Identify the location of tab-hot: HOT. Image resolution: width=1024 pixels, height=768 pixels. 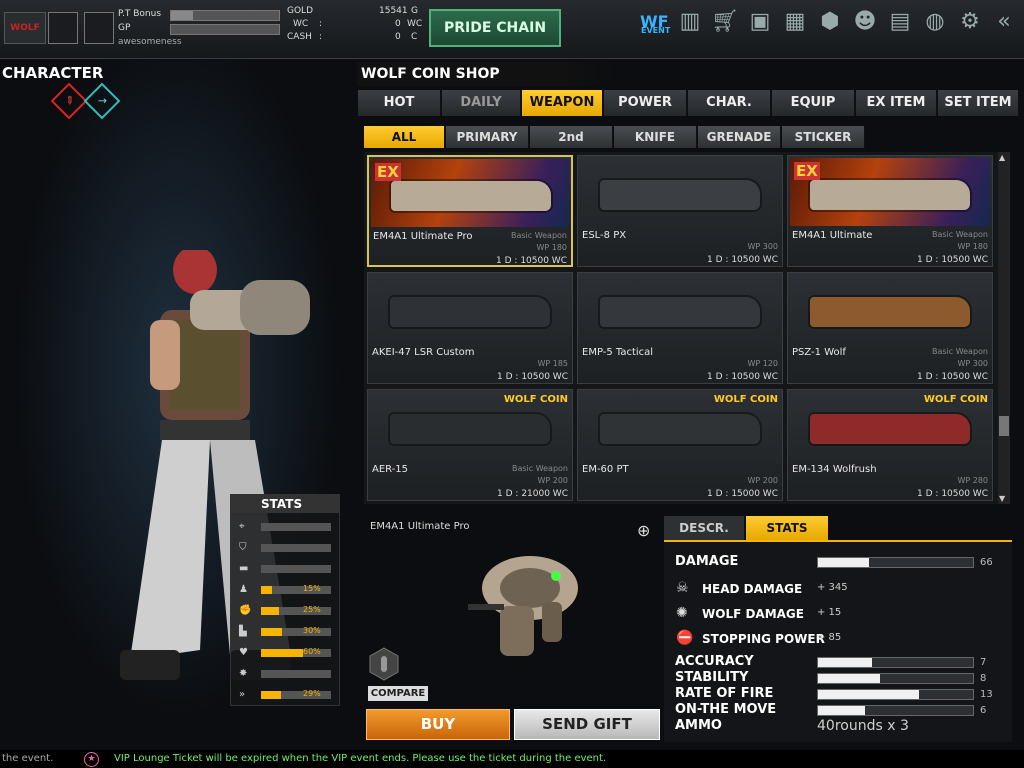
(399, 103).